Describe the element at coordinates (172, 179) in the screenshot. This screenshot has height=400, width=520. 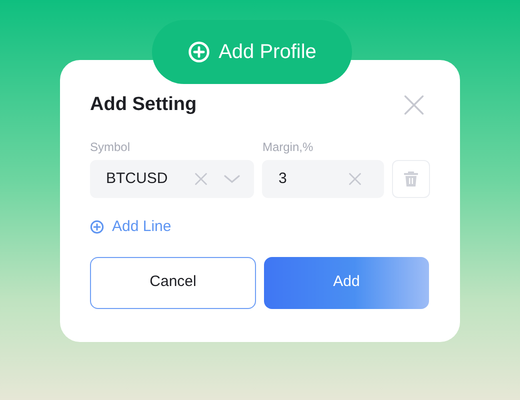
I see `symbol-select: BTCUSD` at that location.